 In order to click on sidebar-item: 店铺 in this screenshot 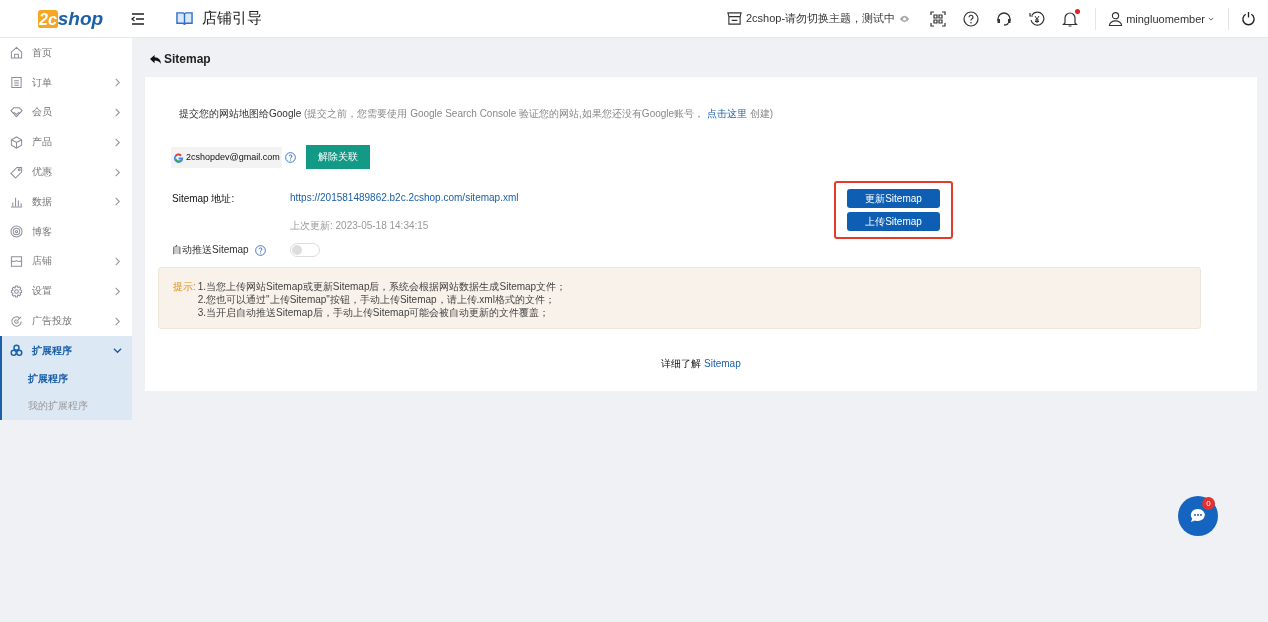, I will do `click(66, 261)`.